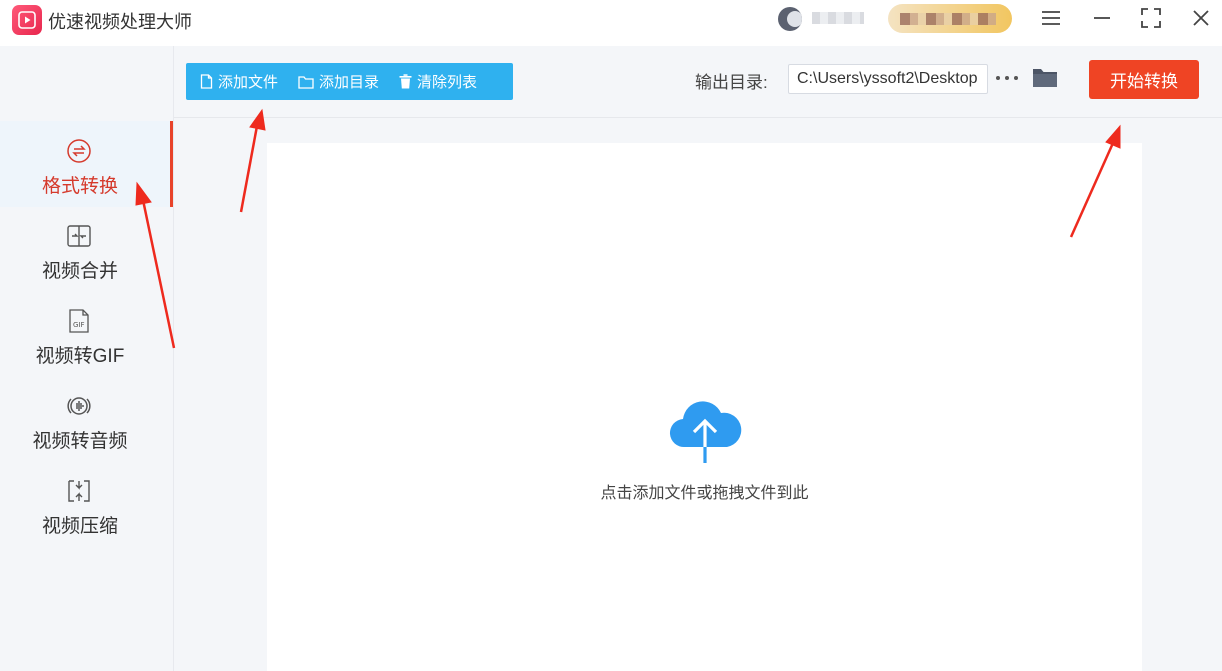 This screenshot has width=1222, height=671. I want to click on file-action-group: 添加文件 添加目录 清除列表, so click(349, 81).